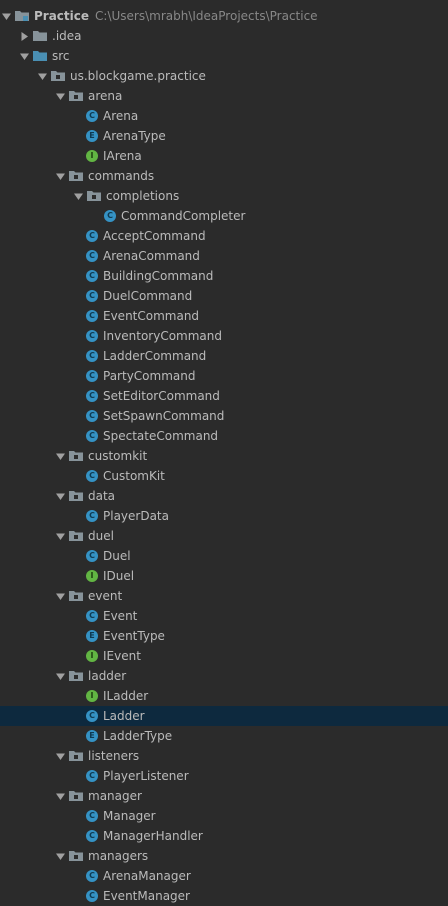 This screenshot has width=448, height=906. What do you see at coordinates (224, 816) in the screenshot?
I see `tree-row-manager: C Manager` at bounding box center [224, 816].